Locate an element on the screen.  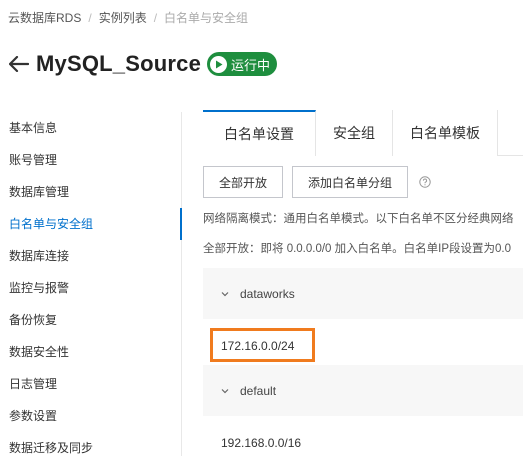
breadcrumb: 云数据库RDS / 实例列表 / 白名单与安全组 is located at coordinates (128, 17).